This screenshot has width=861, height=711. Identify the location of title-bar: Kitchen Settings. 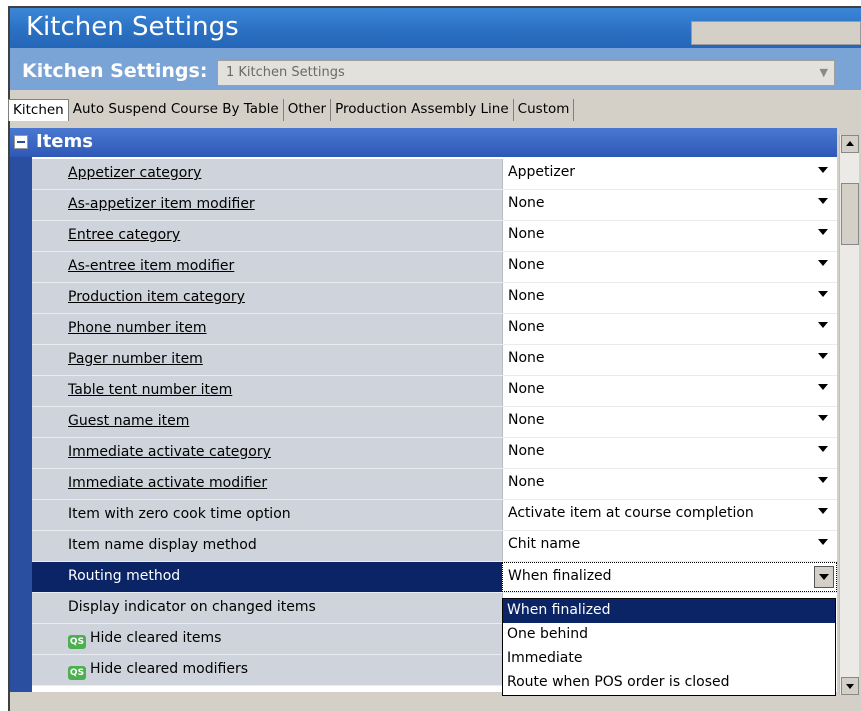
(435, 28).